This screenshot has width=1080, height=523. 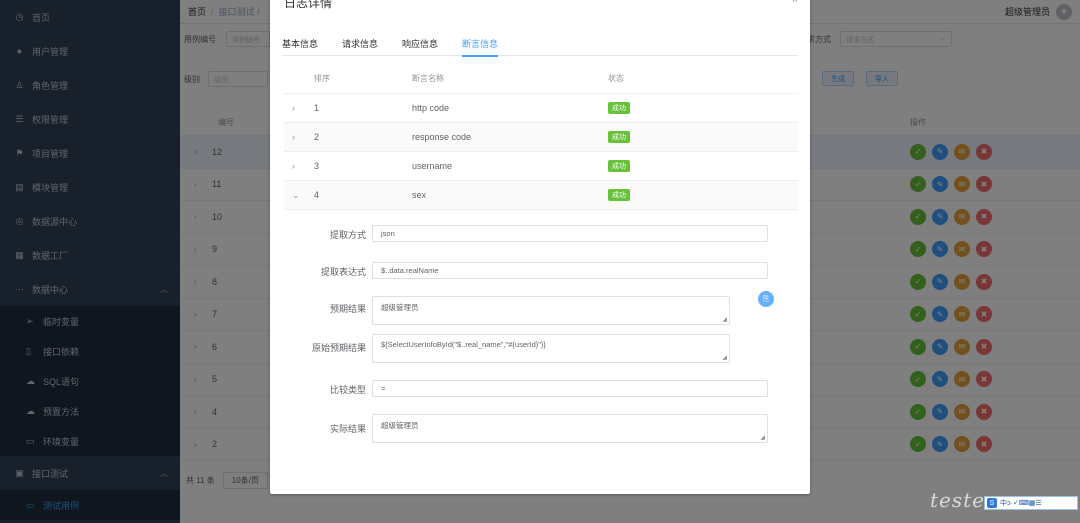 I want to click on assert-row: › 1 http code 成功, so click(x=541, y=108).